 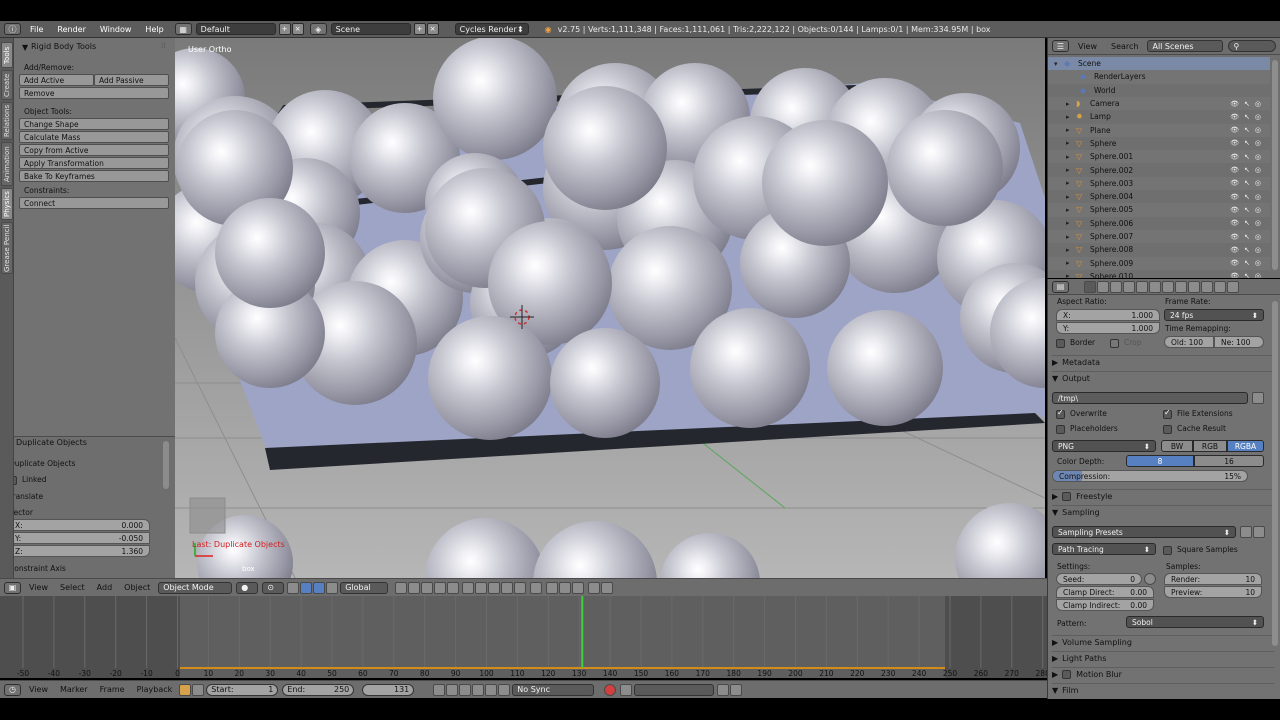 I want to click on shading-select: ●, so click(x=247, y=587).